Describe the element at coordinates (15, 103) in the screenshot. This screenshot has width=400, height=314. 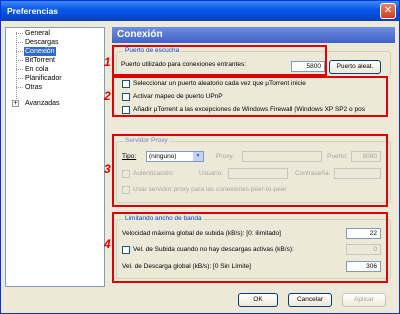
I see `expand-icon: +` at that location.